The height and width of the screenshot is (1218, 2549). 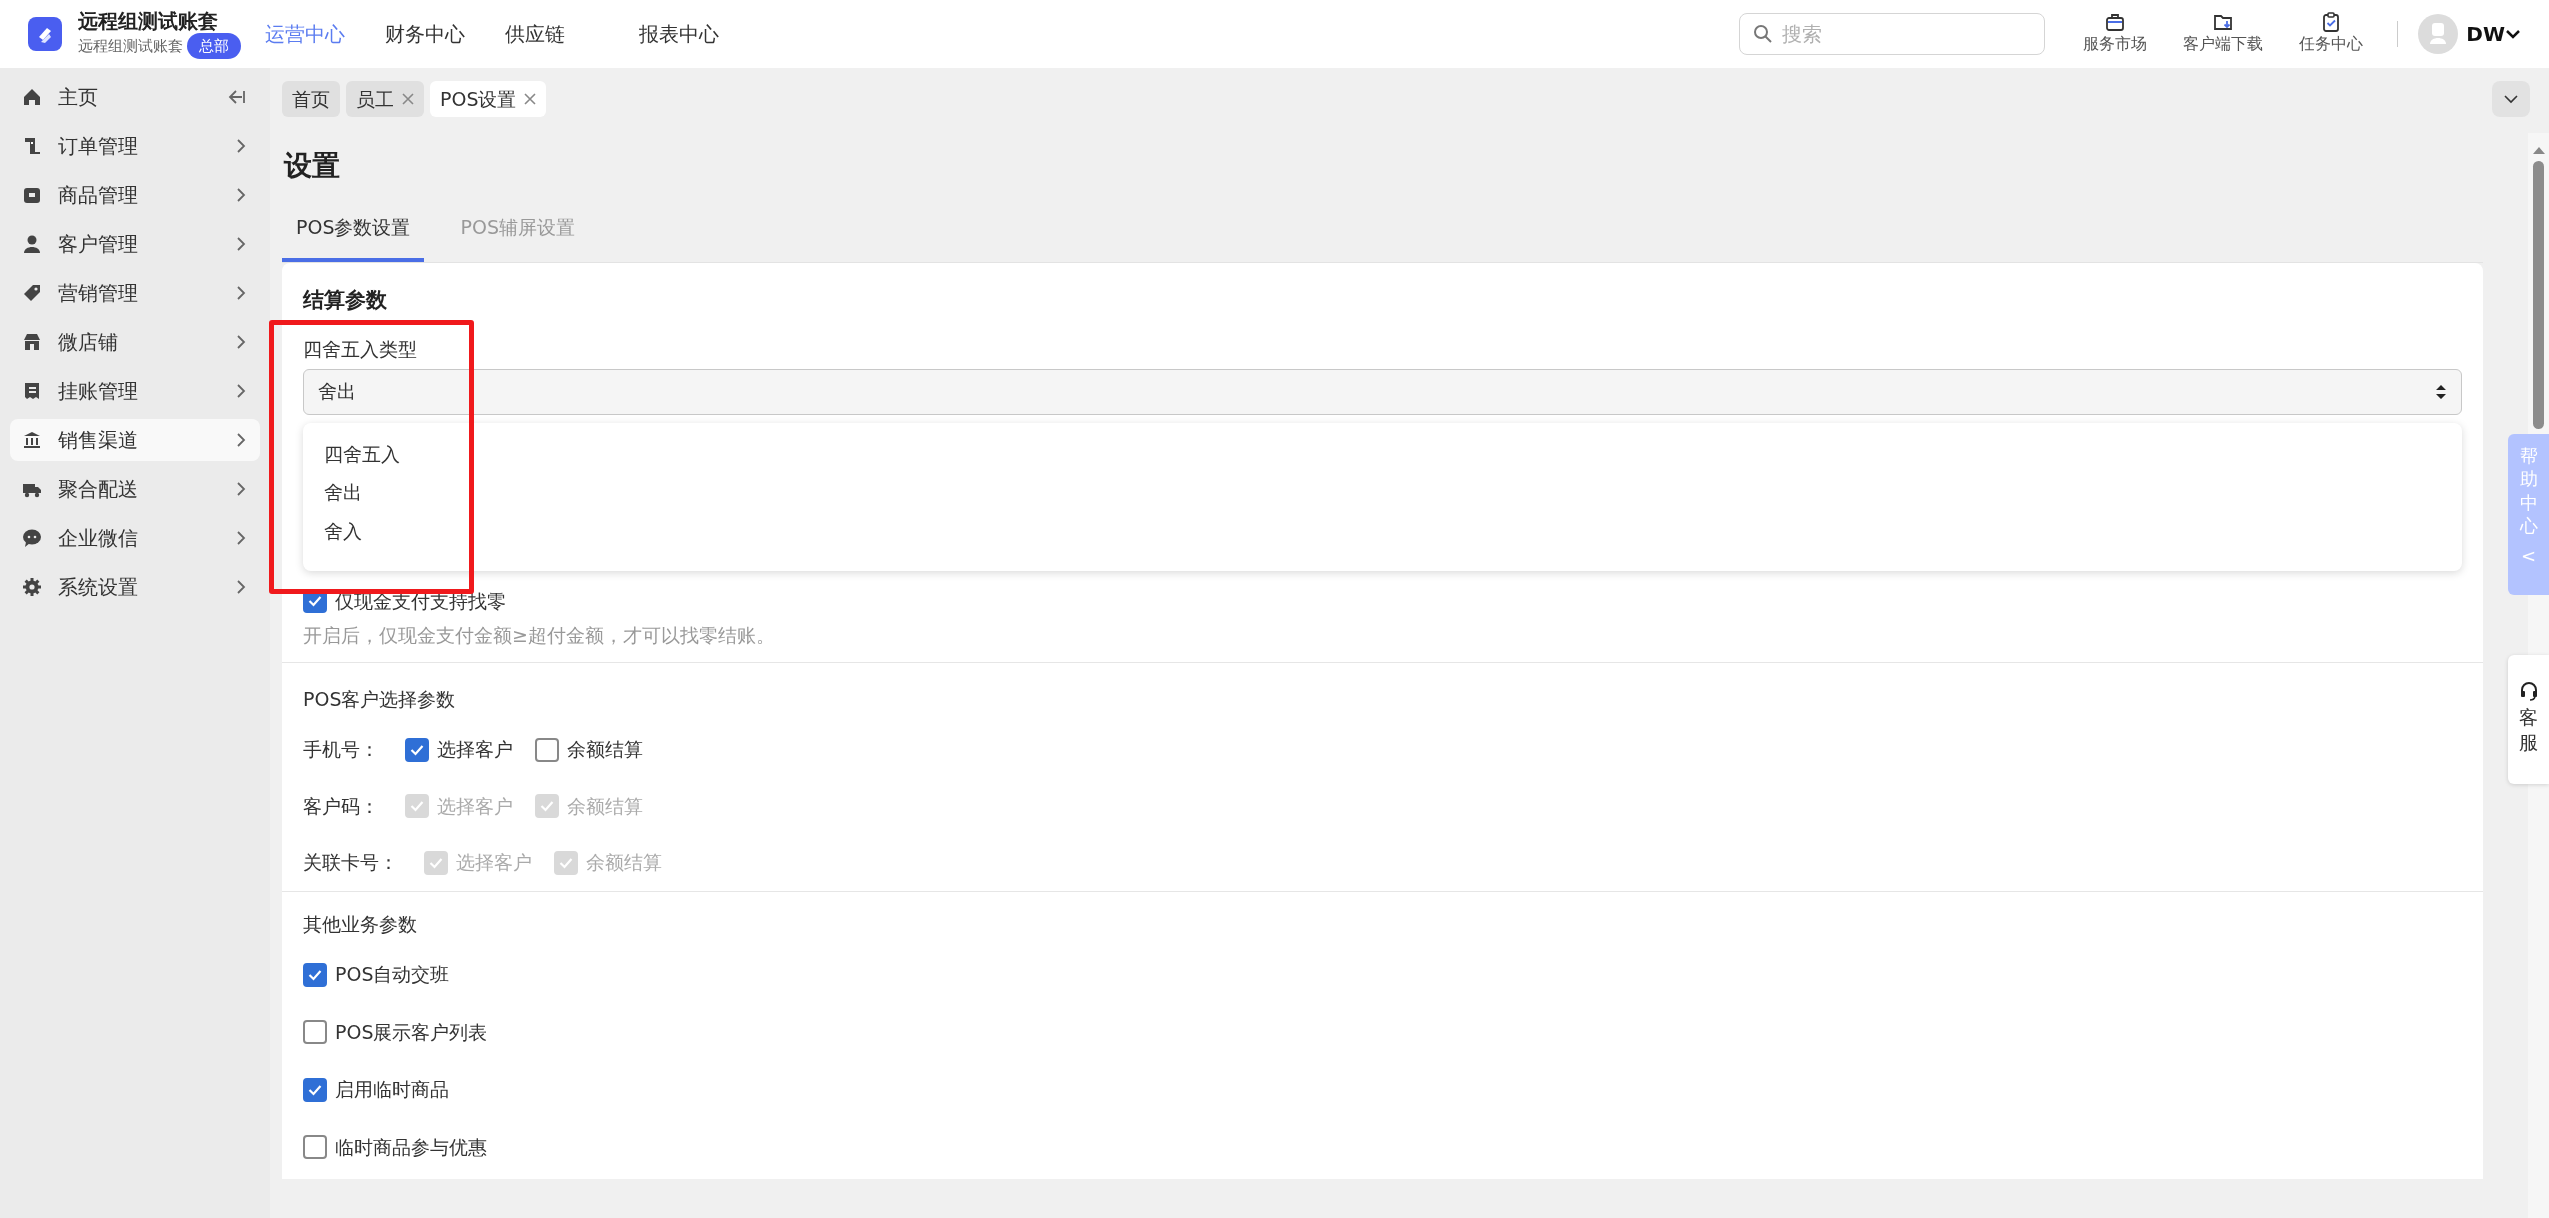 What do you see at coordinates (488, 99) in the screenshot?
I see `page-tab: POS设置` at bounding box center [488, 99].